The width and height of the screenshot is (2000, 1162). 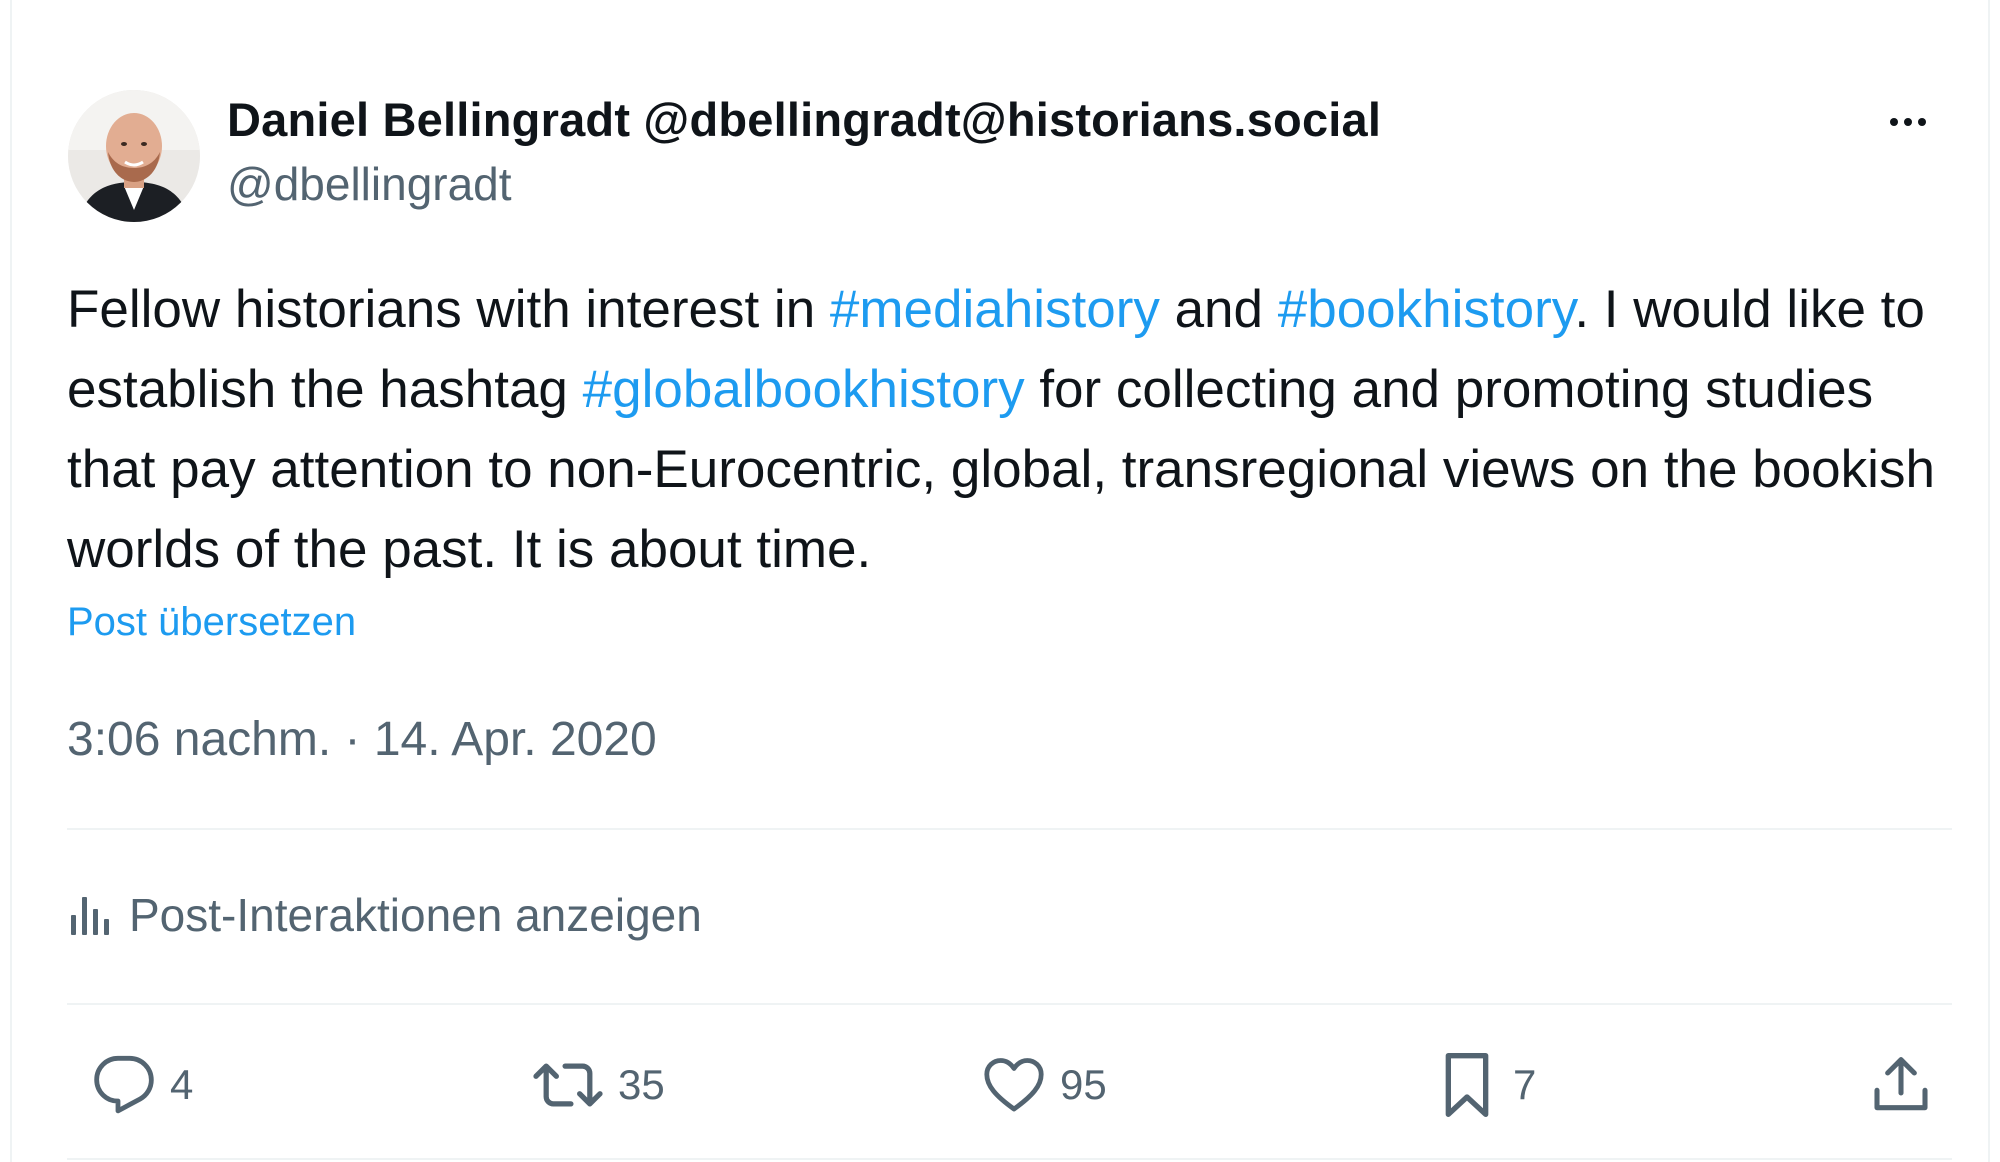 What do you see at coordinates (124, 1084) in the screenshot?
I see `reply-icon` at bounding box center [124, 1084].